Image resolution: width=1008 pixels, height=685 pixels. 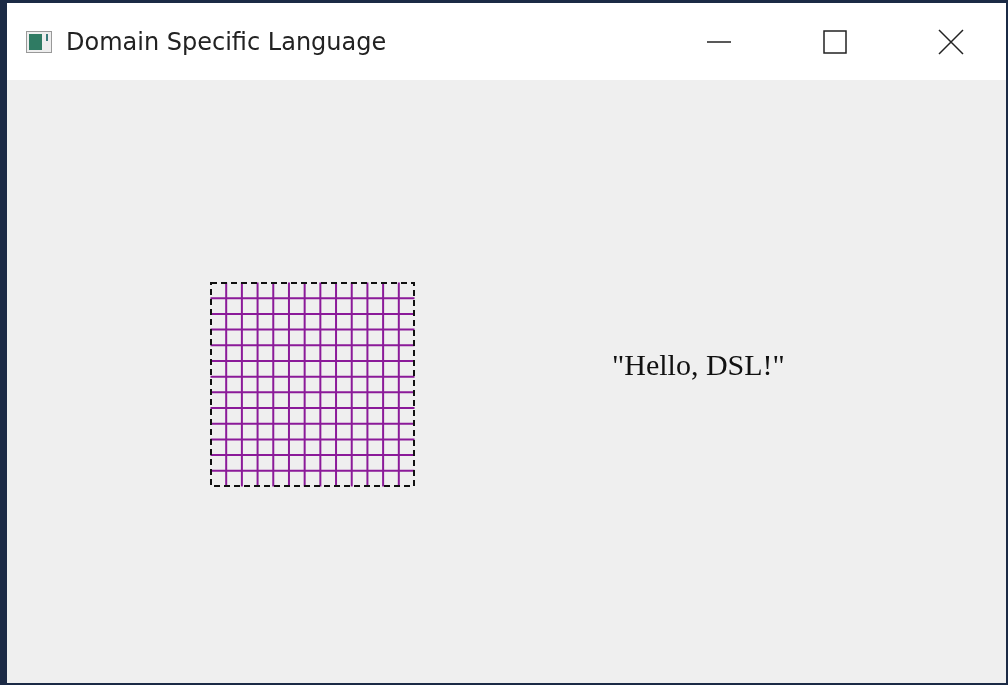 I want to click on maximize-icon, so click(x=835, y=41).